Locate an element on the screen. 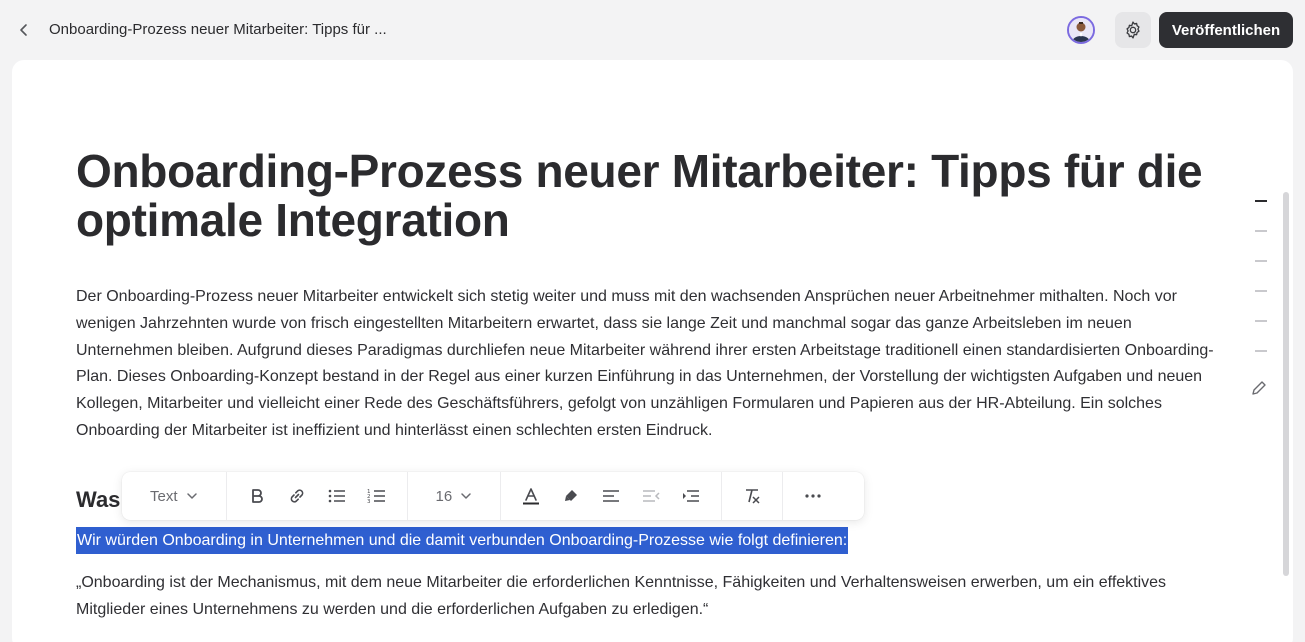 This screenshot has height=642, width=1305. publish-button: Veröffentlichen is located at coordinates (1226, 30).